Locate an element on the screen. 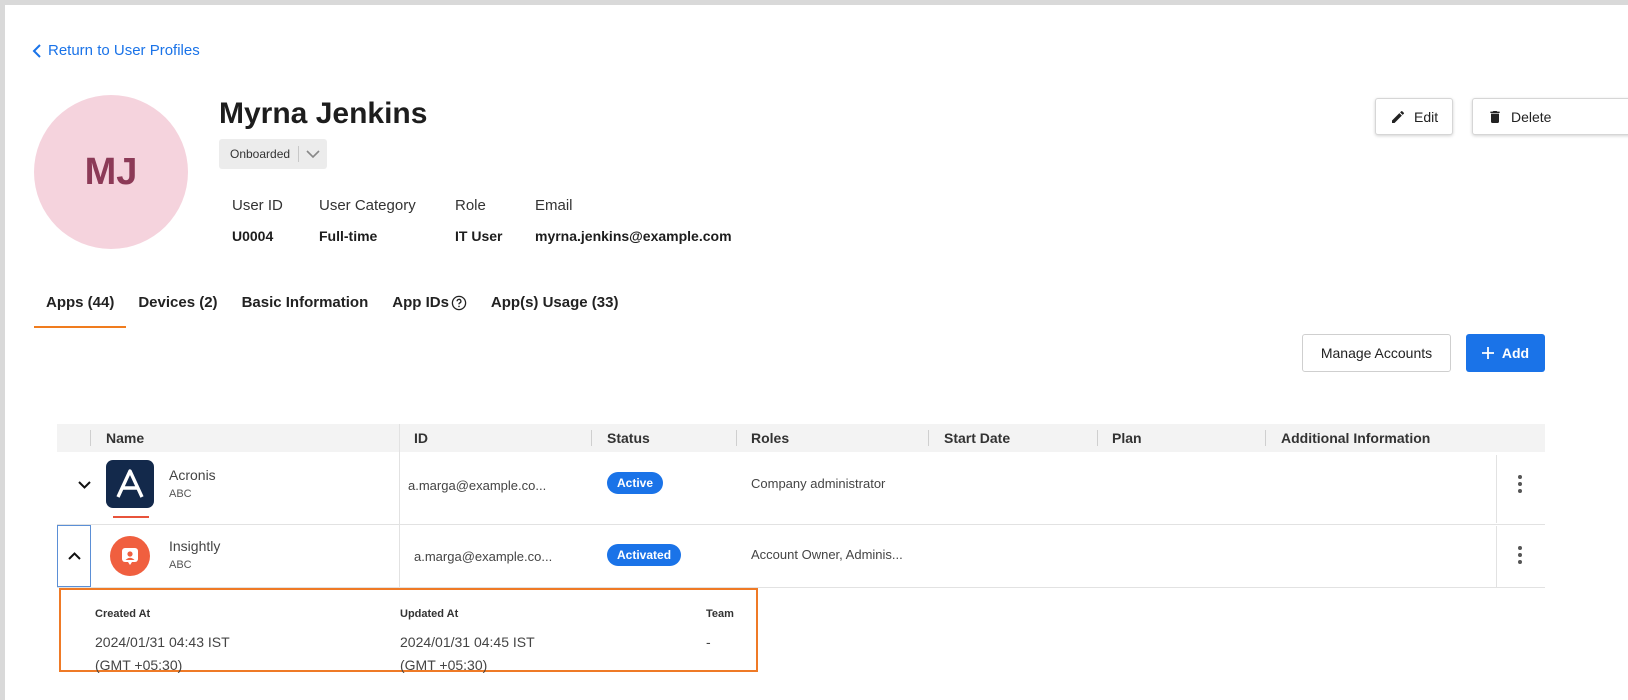  status-dropdown: Onboarded is located at coordinates (273, 154).